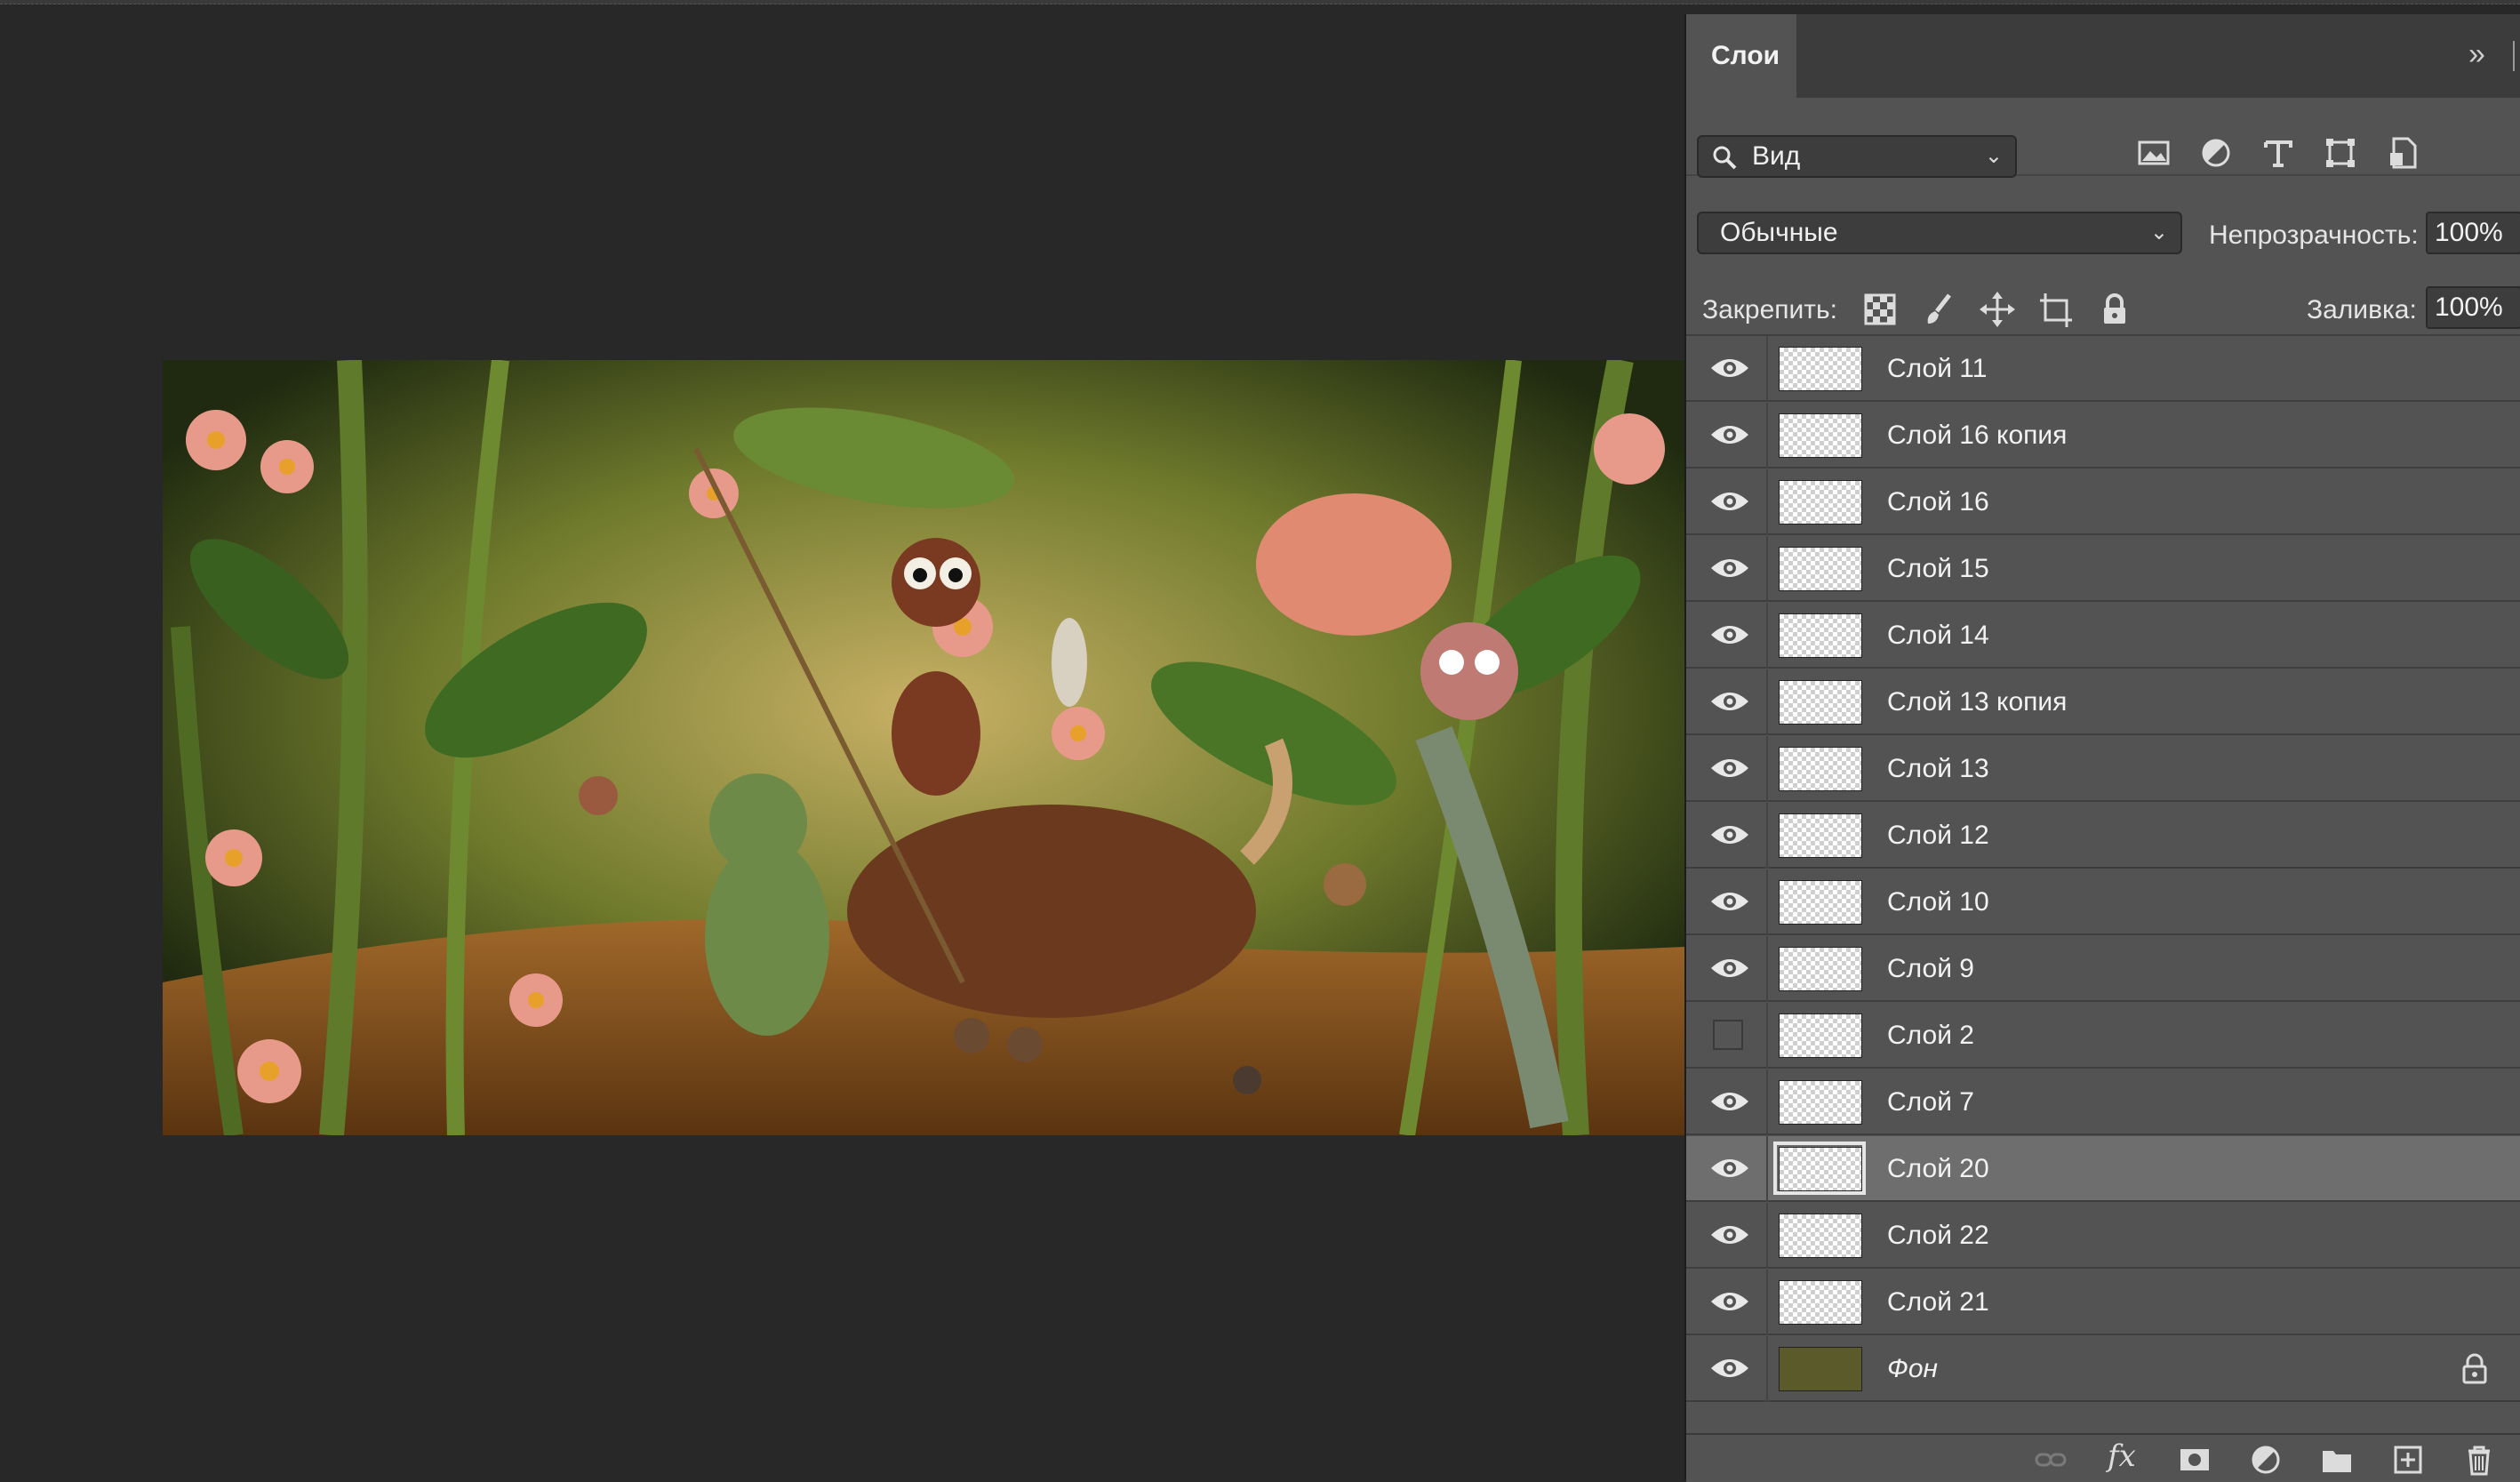 Image resolution: width=2520 pixels, height=1482 pixels. What do you see at coordinates (2103, 1302) in the screenshot?
I see `layer-row: Слой 21` at bounding box center [2103, 1302].